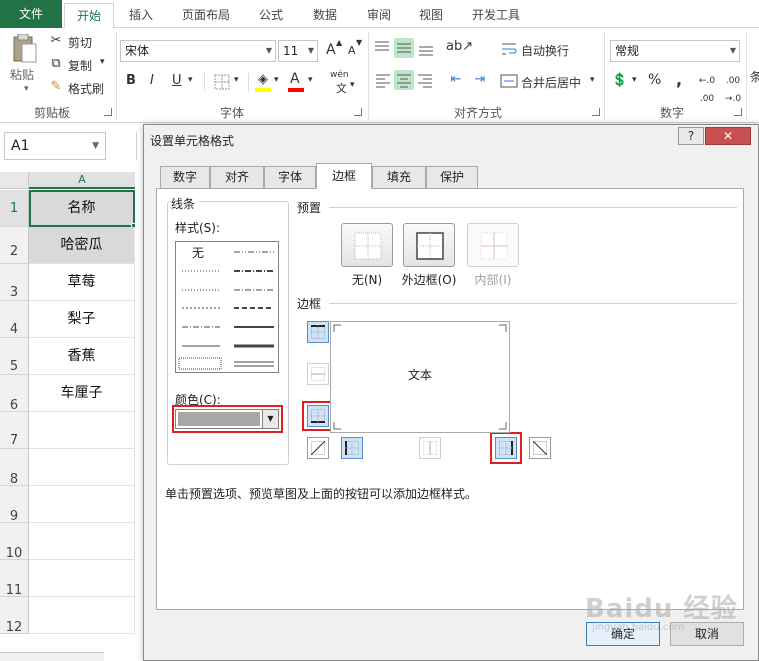 The width and height of the screenshot is (759, 661). Describe the element at coordinates (102, 62) in the screenshot. I see `copy-dropdown-icon: ▾` at that location.